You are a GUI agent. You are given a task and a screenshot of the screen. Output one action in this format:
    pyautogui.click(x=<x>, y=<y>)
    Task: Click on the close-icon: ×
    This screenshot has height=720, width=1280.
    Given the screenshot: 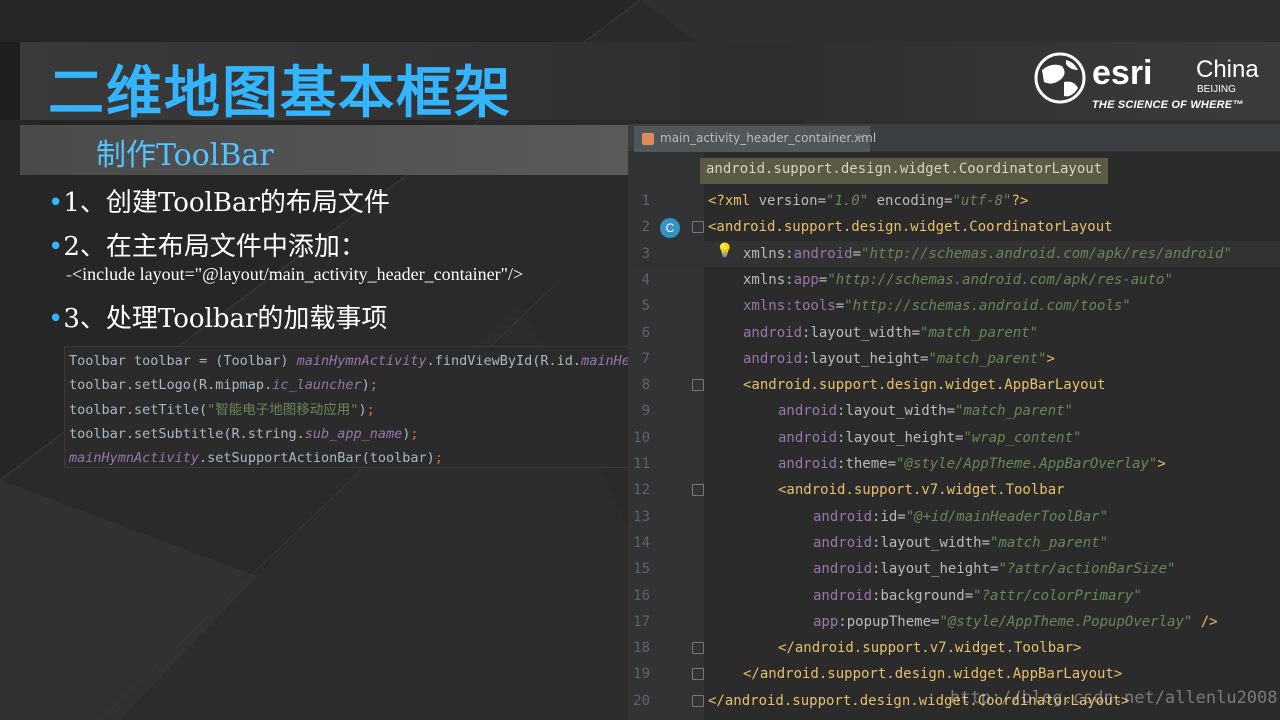 What is the action you would take?
    pyautogui.click(x=861, y=137)
    